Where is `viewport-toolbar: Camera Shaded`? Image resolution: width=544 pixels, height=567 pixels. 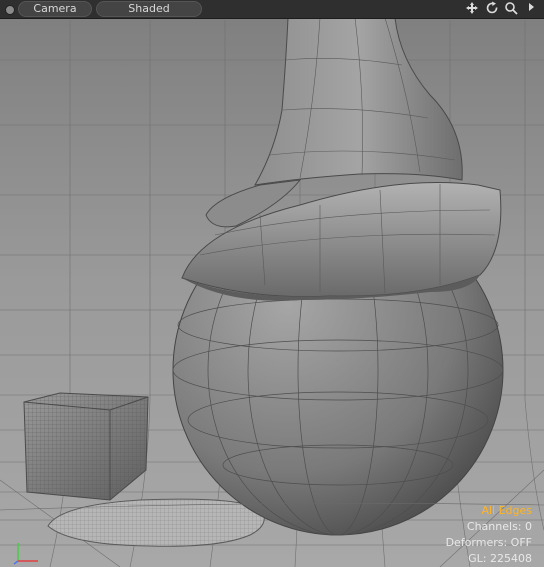
viewport-toolbar: Camera Shaded is located at coordinates (272, 9).